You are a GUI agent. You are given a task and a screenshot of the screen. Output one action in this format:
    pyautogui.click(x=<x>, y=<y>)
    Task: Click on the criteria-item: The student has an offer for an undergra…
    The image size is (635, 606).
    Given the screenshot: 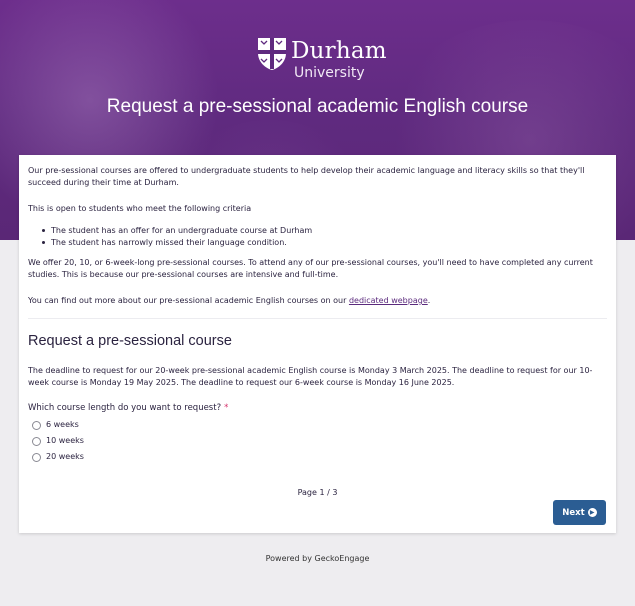 What is the action you would take?
    pyautogui.click(x=316, y=231)
    